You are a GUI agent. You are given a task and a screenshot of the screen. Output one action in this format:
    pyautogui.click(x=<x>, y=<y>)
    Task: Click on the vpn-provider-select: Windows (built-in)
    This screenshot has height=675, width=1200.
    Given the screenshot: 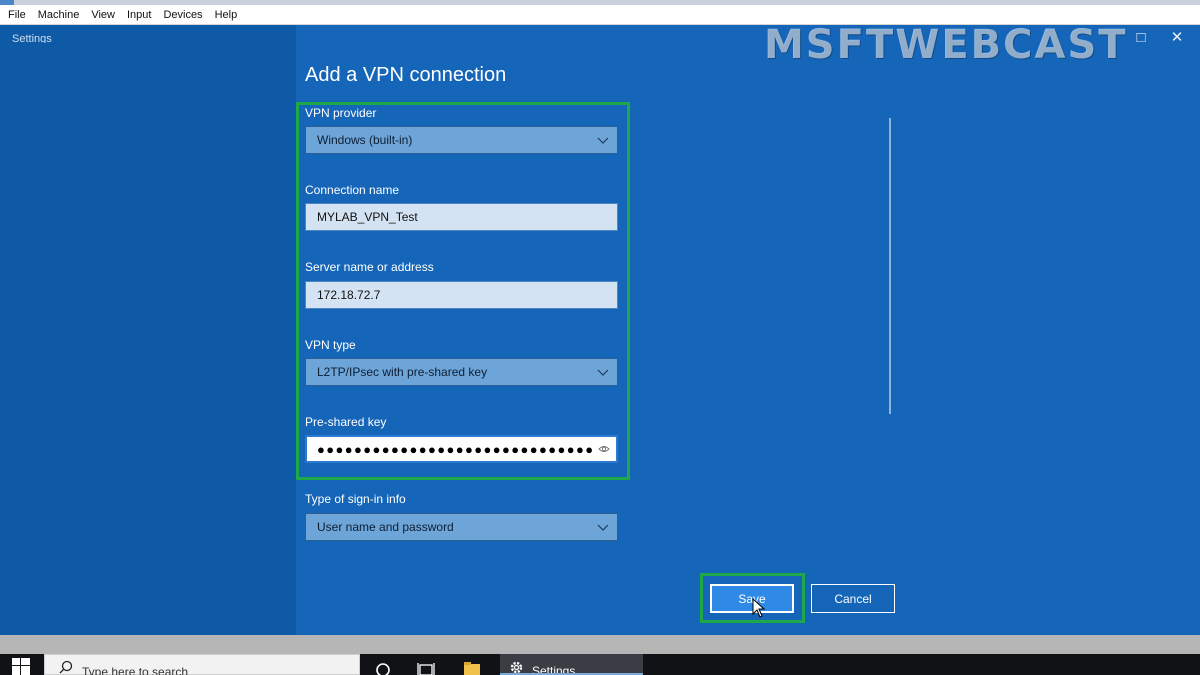 What is the action you would take?
    pyautogui.click(x=461, y=140)
    